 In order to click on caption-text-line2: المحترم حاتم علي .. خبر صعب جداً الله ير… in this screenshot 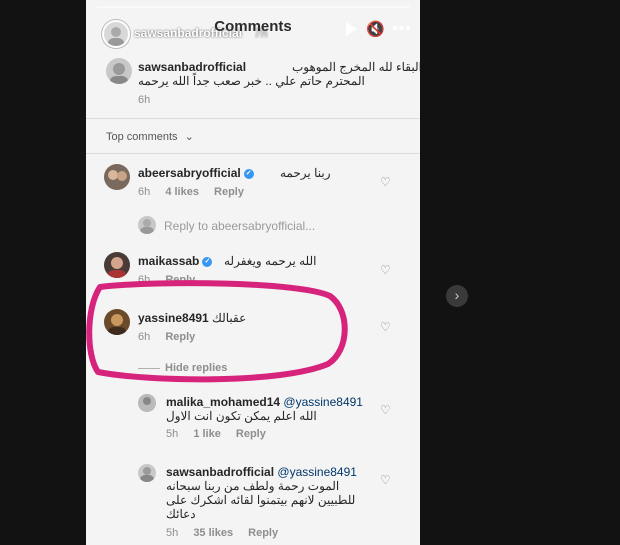, I will do `click(251, 81)`.